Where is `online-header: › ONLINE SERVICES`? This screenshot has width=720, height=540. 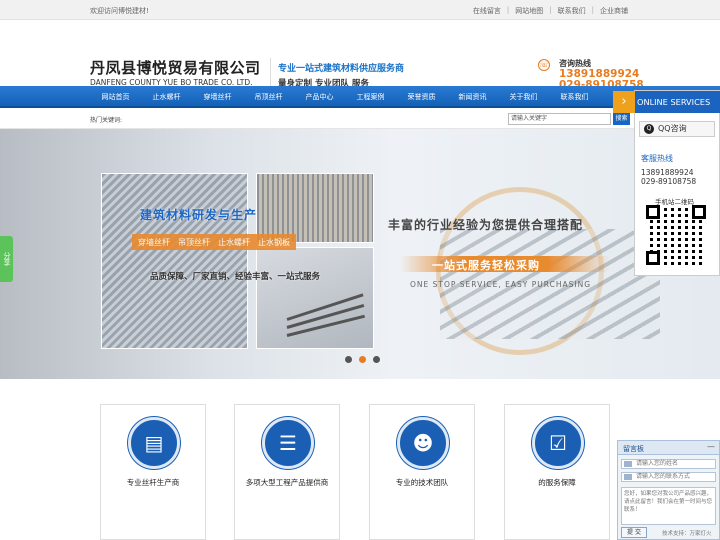 online-header: › ONLINE SERVICES is located at coordinates (666, 102).